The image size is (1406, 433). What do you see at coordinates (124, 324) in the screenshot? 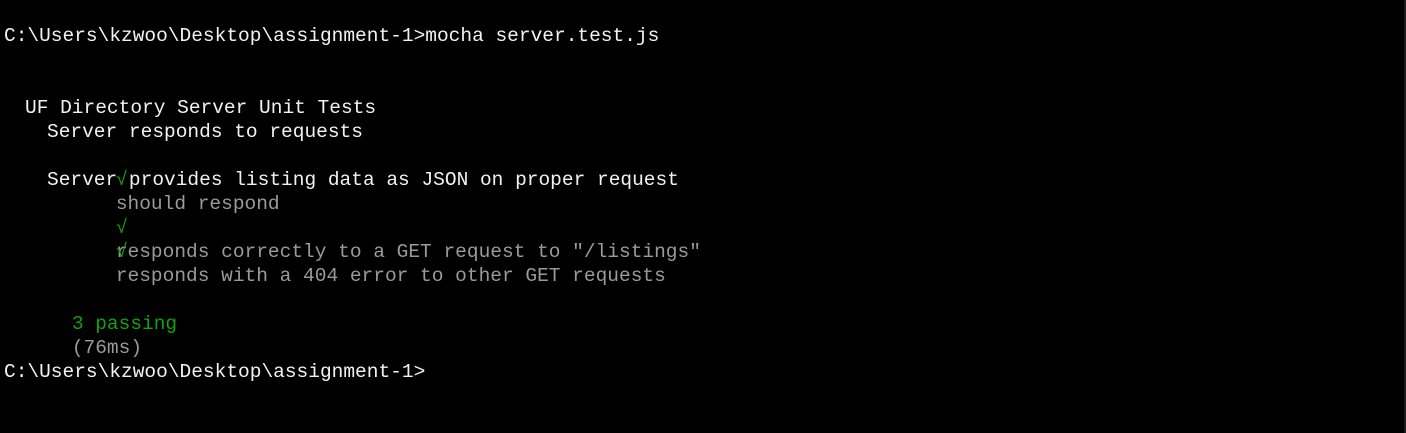
I see `passing-count: 3 passing` at bounding box center [124, 324].